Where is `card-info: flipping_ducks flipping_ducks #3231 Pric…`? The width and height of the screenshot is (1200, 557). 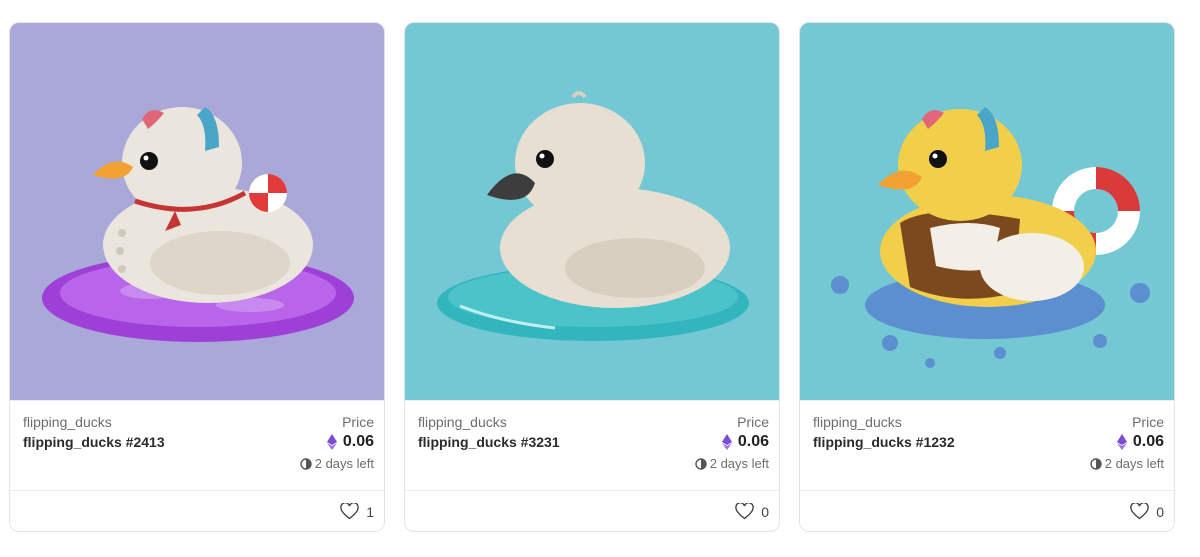
card-info: flipping_ducks flipping_ducks #3231 Pric… is located at coordinates (592, 445).